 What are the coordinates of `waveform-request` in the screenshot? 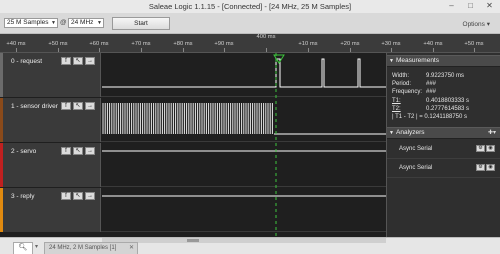 It's located at (244, 75).